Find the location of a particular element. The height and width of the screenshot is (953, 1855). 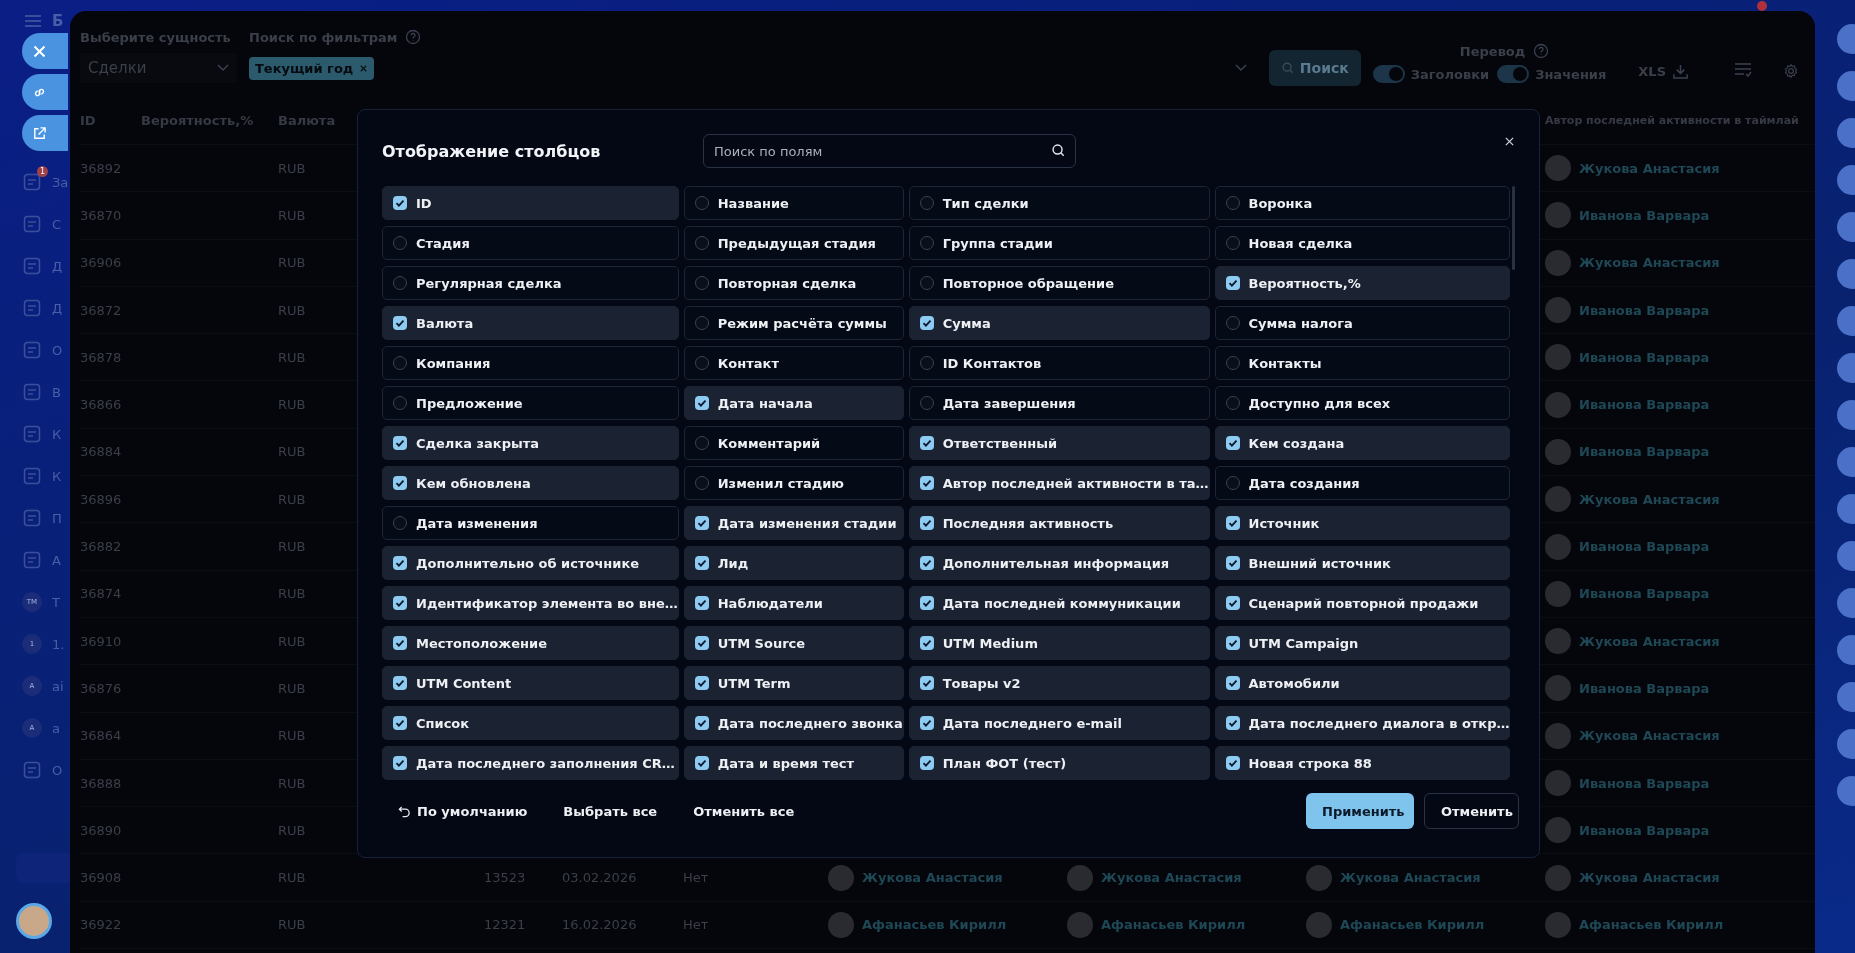

column-option: Кем создана is located at coordinates (1362, 443).